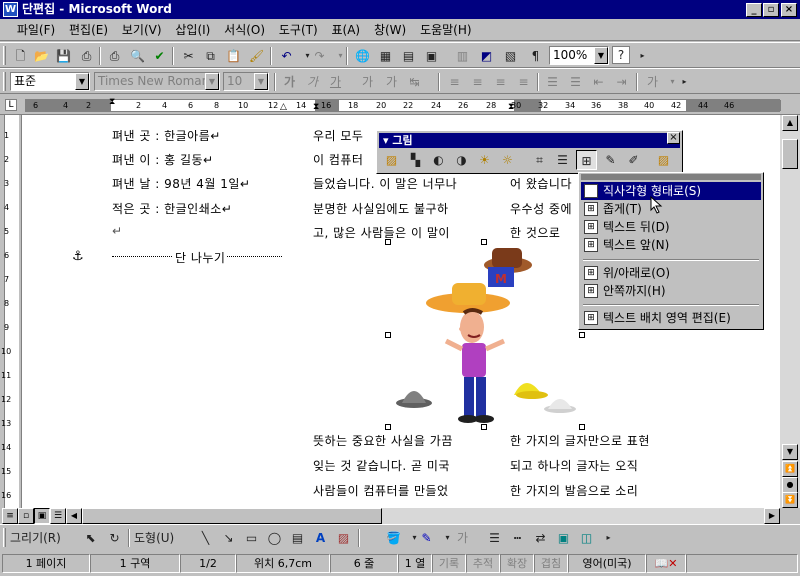 The width and height of the screenshot is (800, 576). Describe the element at coordinates (244, 30) in the screenshot. I see `menu-format: 서식(O)` at that location.